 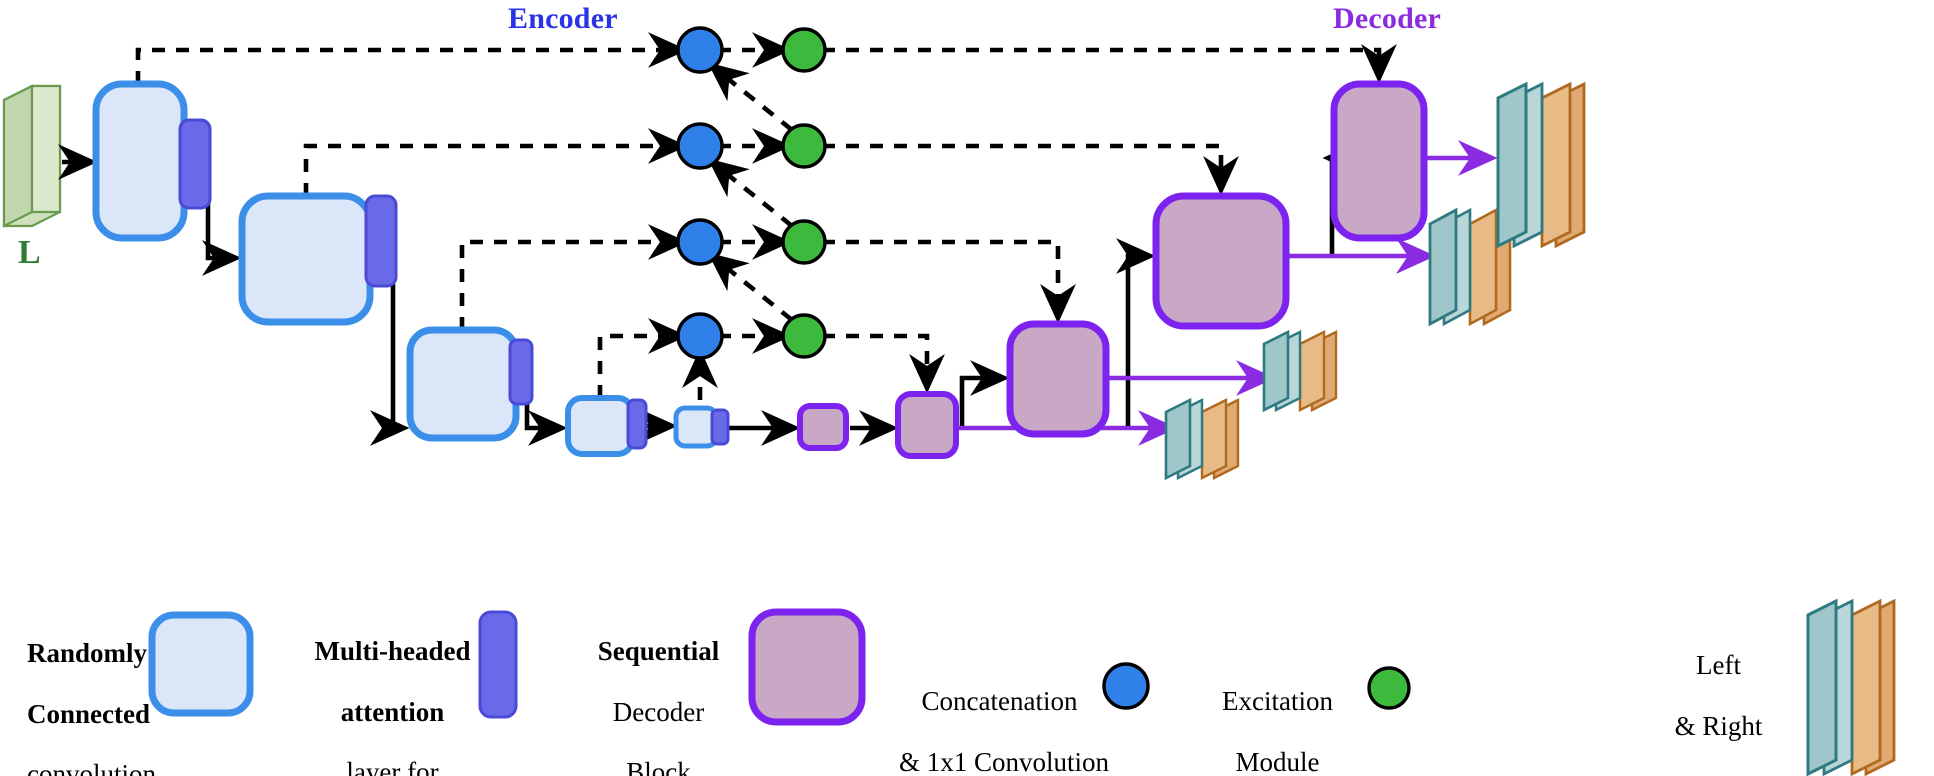 I want to click on legend-swatch-disparity-stack, so click(x=1851, y=687).